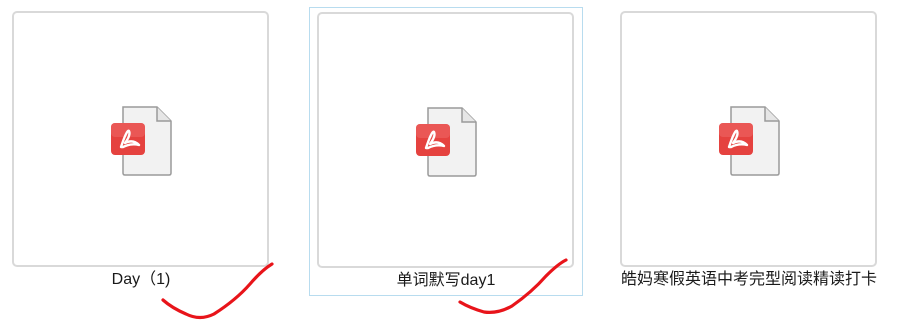 This screenshot has height=323, width=900. What do you see at coordinates (749, 279) in the screenshot?
I see `file-name-label: 皓妈寒假英语中考完型阅读精读打卡` at bounding box center [749, 279].